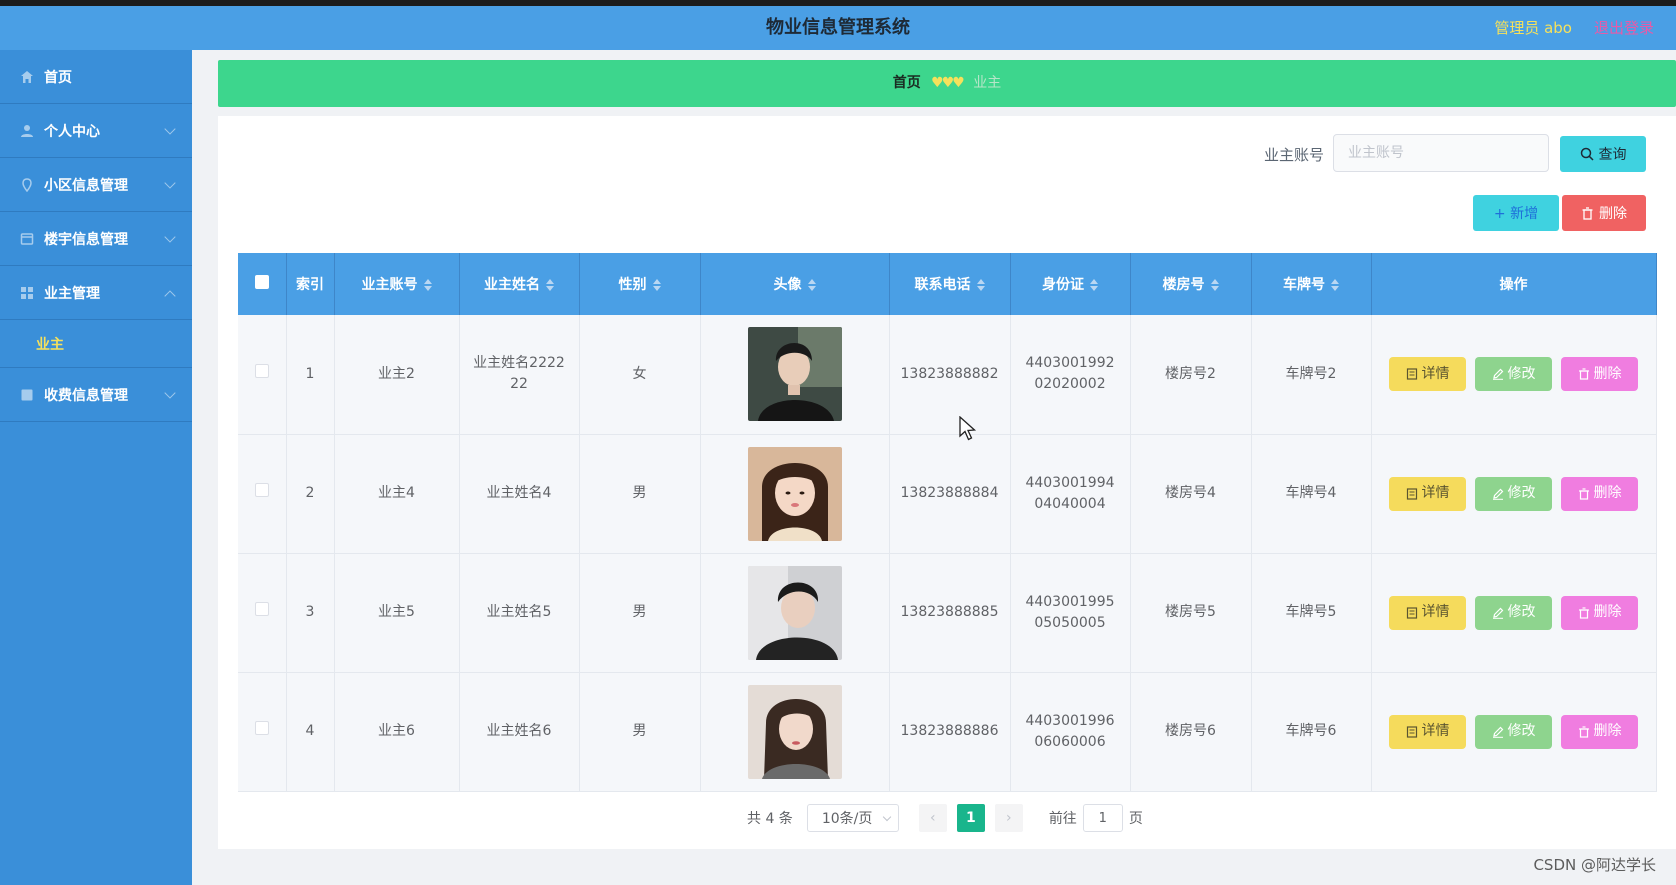 The height and width of the screenshot is (885, 1676). Describe the element at coordinates (1063, 285) in the screenshot. I see `col-idcard-label: 身份证` at that location.